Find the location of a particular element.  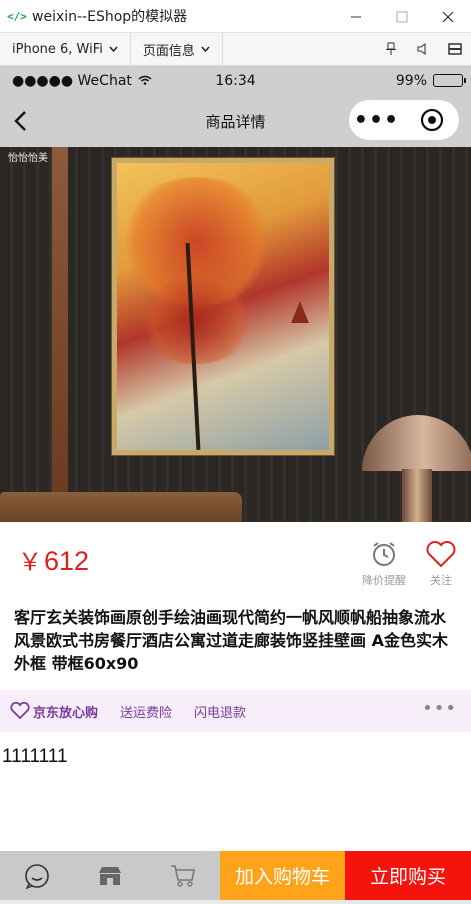

code-icon: </> is located at coordinates (17, 16).